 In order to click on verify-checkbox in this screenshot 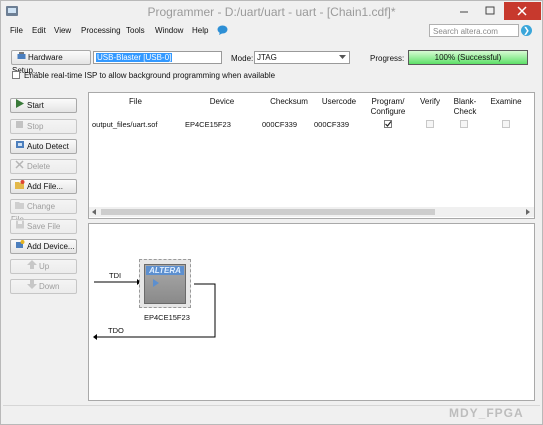, I will do `click(430, 124)`.